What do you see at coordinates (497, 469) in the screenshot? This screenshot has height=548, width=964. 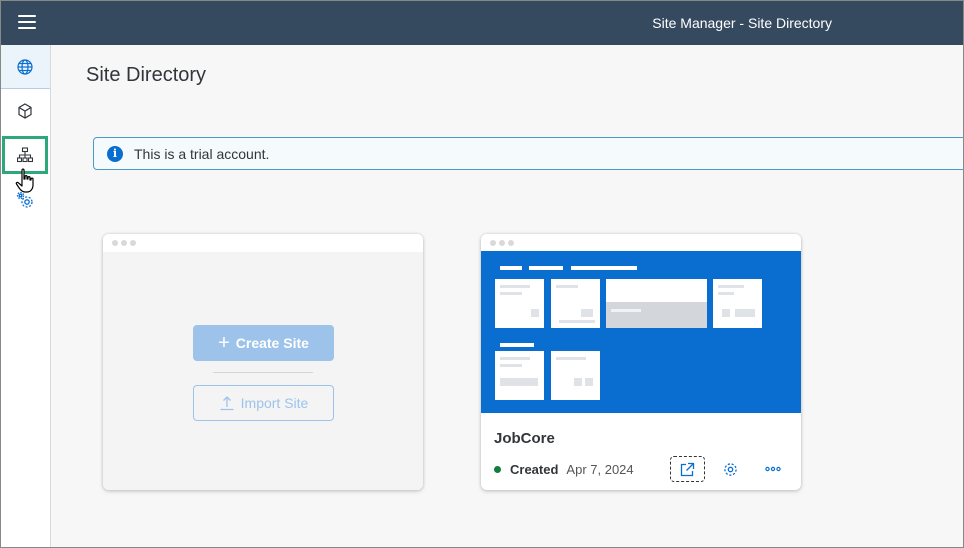 I see `status-dot-icon` at bounding box center [497, 469].